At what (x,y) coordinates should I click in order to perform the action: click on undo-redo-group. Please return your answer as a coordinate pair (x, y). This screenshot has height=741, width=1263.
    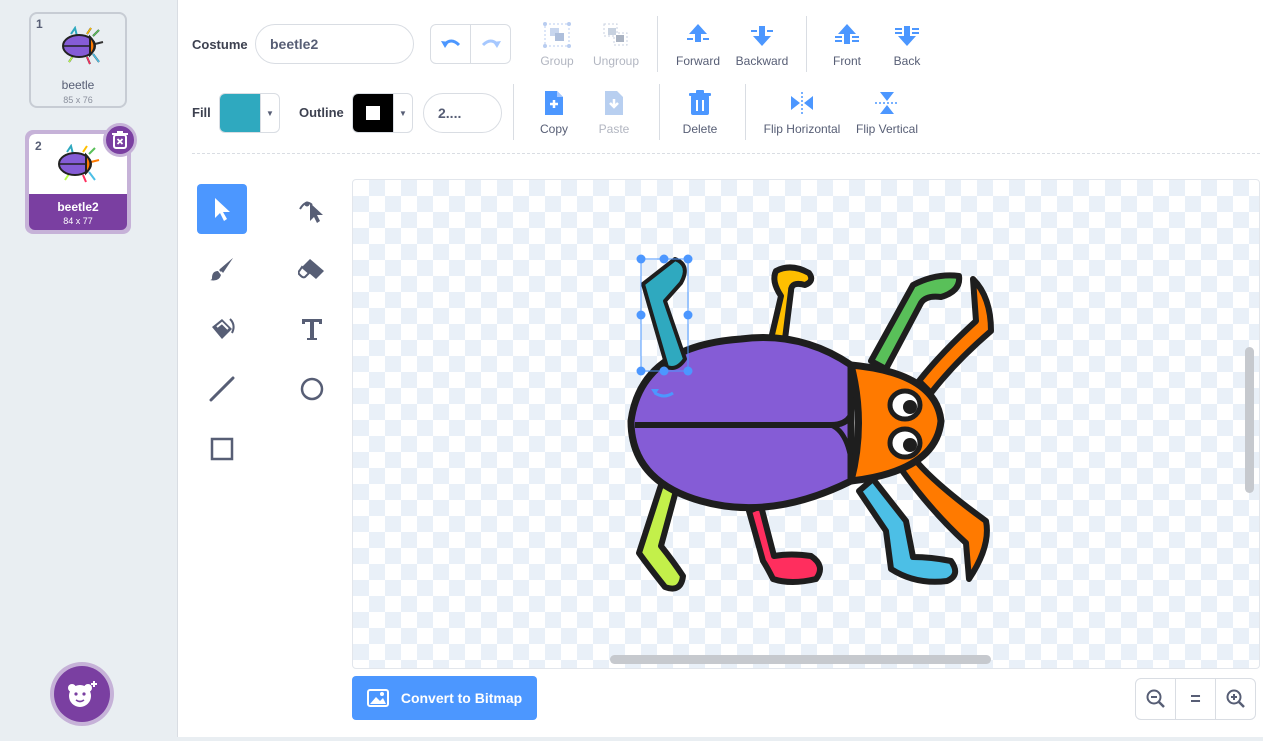
    Looking at the image, I should click on (470, 44).